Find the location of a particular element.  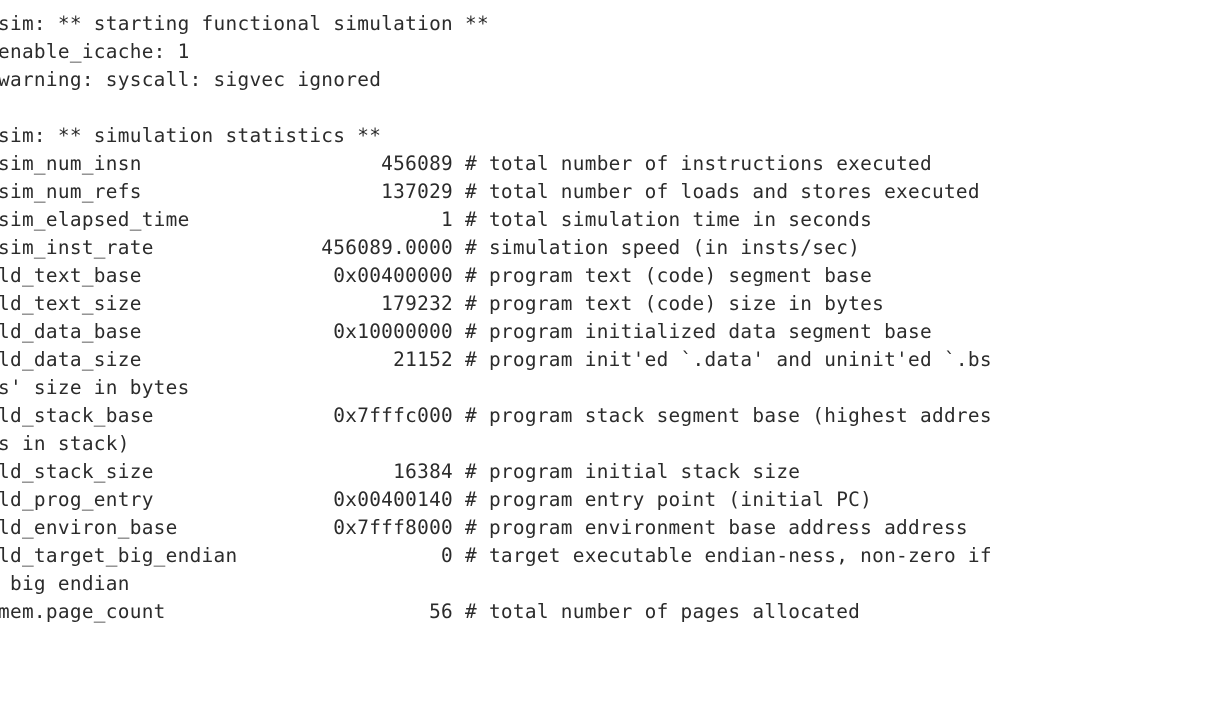

output-line: sim: ** simulation statistics ** is located at coordinates (191, 135).